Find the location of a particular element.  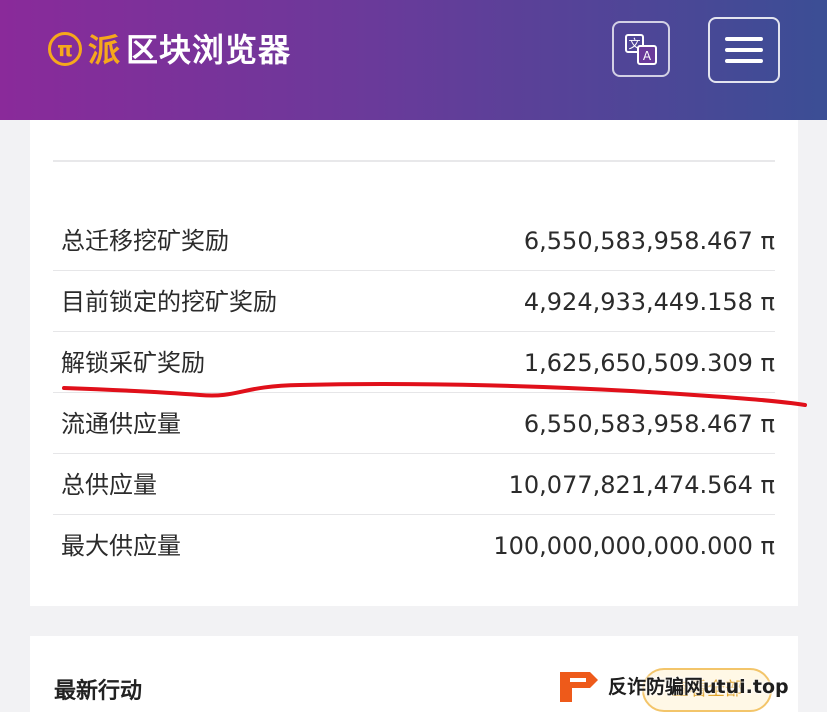

stat-row: 流通供应量 6,550,583,958.467 π is located at coordinates (414, 423).